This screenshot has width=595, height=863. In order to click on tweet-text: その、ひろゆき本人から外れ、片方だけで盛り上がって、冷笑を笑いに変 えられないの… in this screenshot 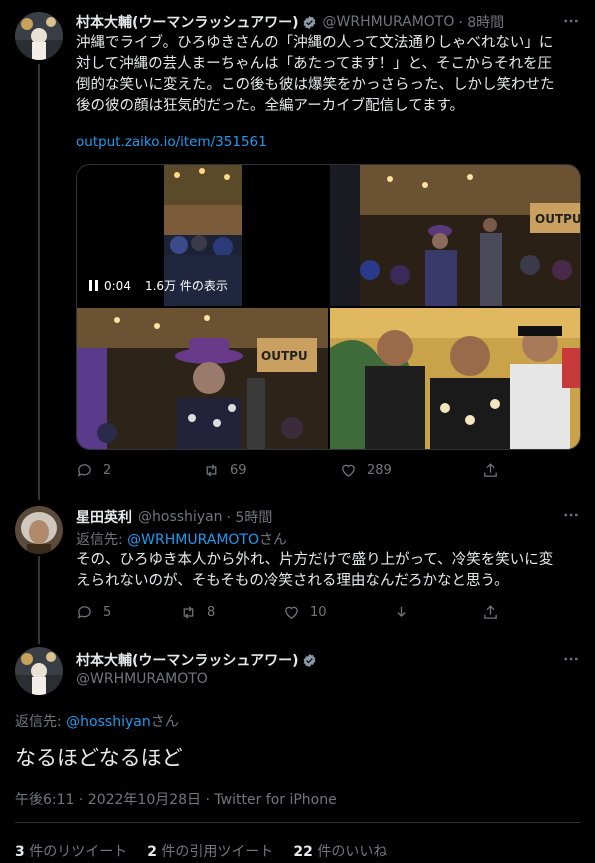, I will do `click(328, 571)`.